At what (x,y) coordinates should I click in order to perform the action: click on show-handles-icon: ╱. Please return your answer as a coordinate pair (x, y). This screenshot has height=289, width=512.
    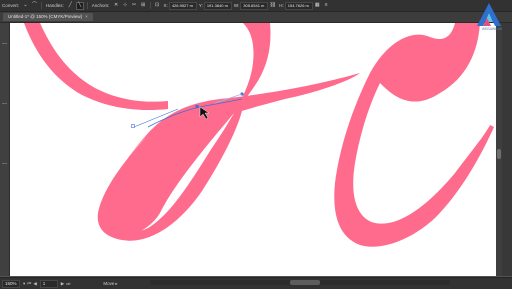
    Looking at the image, I should click on (70, 5).